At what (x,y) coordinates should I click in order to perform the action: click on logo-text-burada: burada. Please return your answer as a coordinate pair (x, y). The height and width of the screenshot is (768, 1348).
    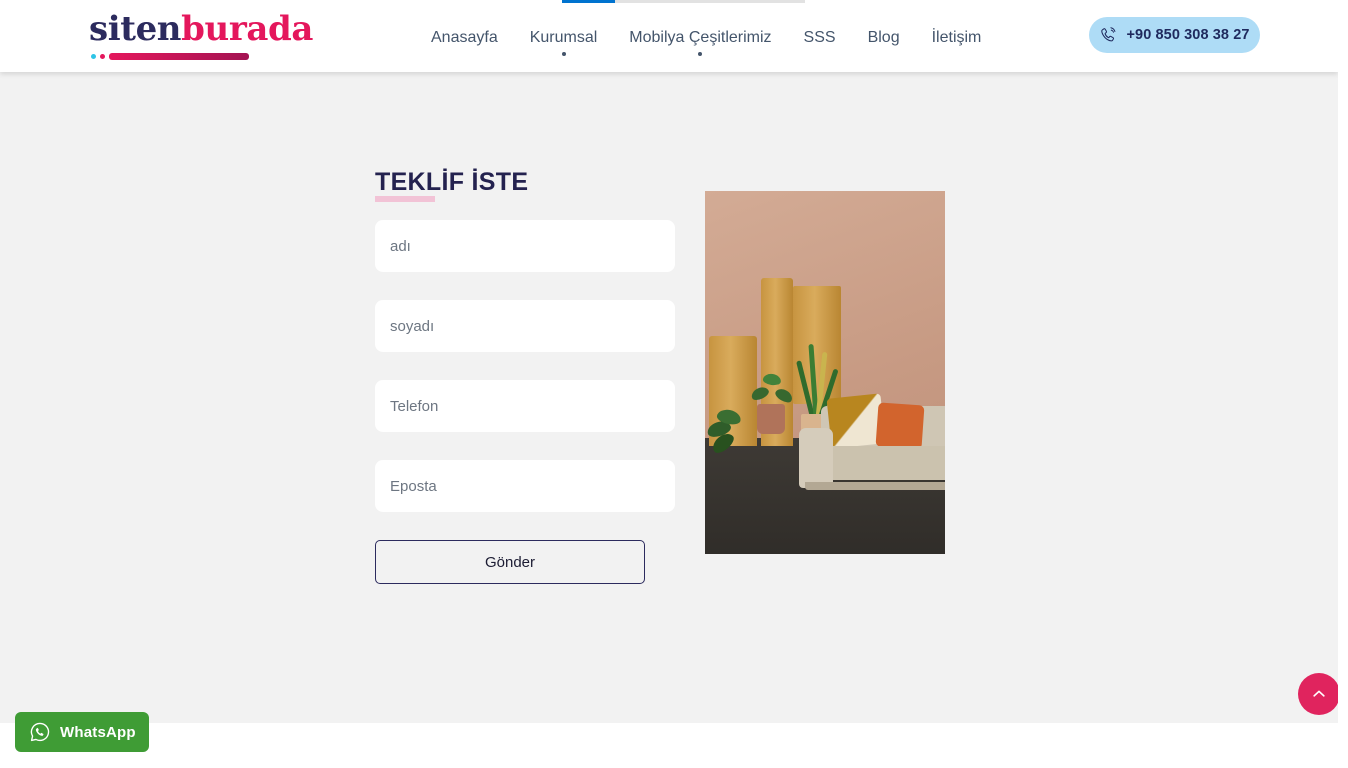
    Looking at the image, I should click on (247, 29).